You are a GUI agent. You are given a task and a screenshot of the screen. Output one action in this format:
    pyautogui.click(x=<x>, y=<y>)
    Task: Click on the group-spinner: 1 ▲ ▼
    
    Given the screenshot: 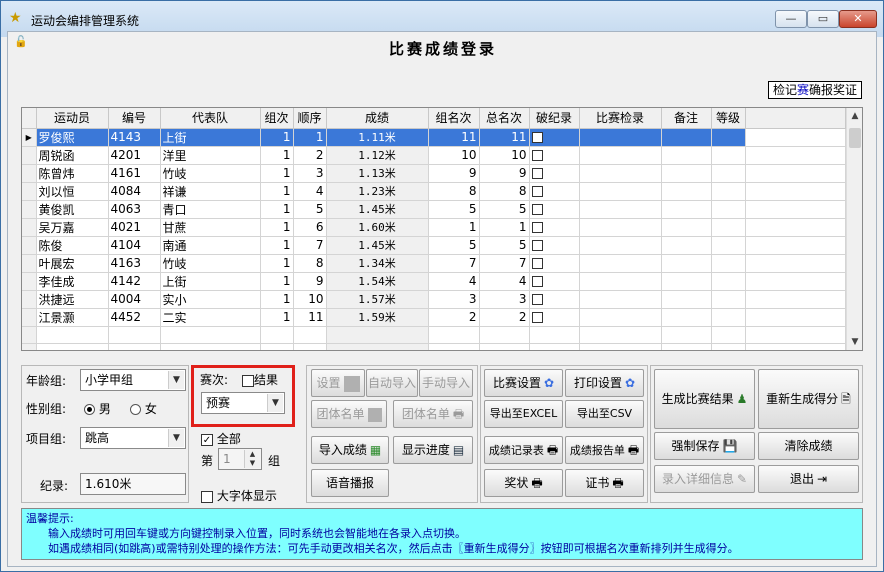 What is the action you would take?
    pyautogui.click(x=240, y=459)
    